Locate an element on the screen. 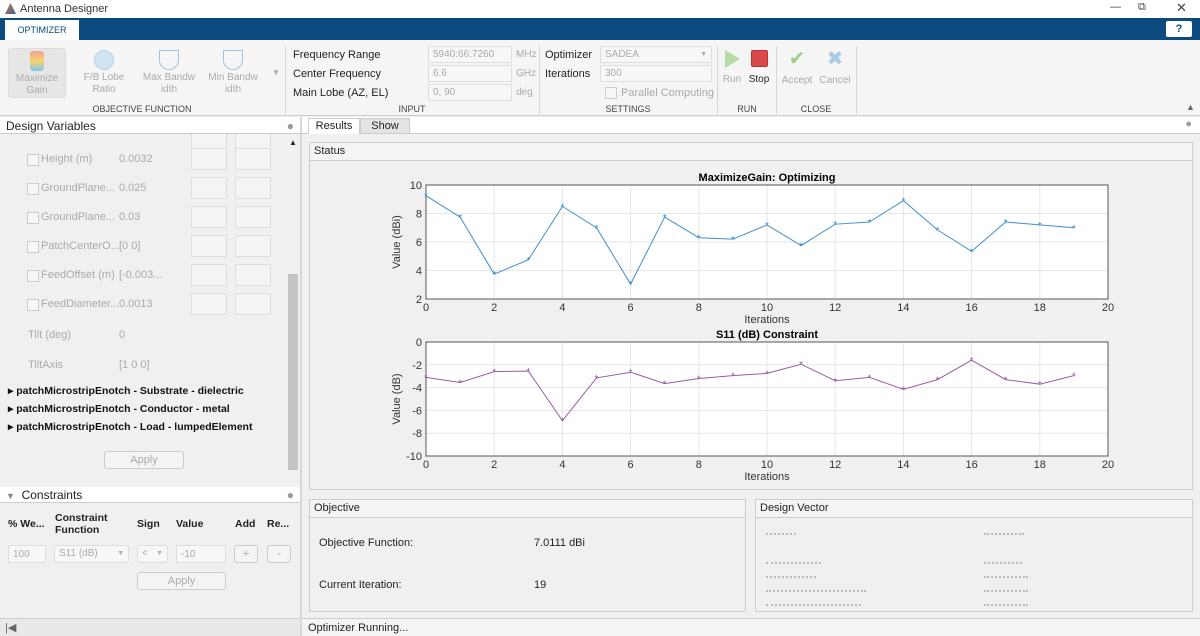 The image size is (1200, 636). tab-optimizer: OPTIMIZER is located at coordinates (42, 30).